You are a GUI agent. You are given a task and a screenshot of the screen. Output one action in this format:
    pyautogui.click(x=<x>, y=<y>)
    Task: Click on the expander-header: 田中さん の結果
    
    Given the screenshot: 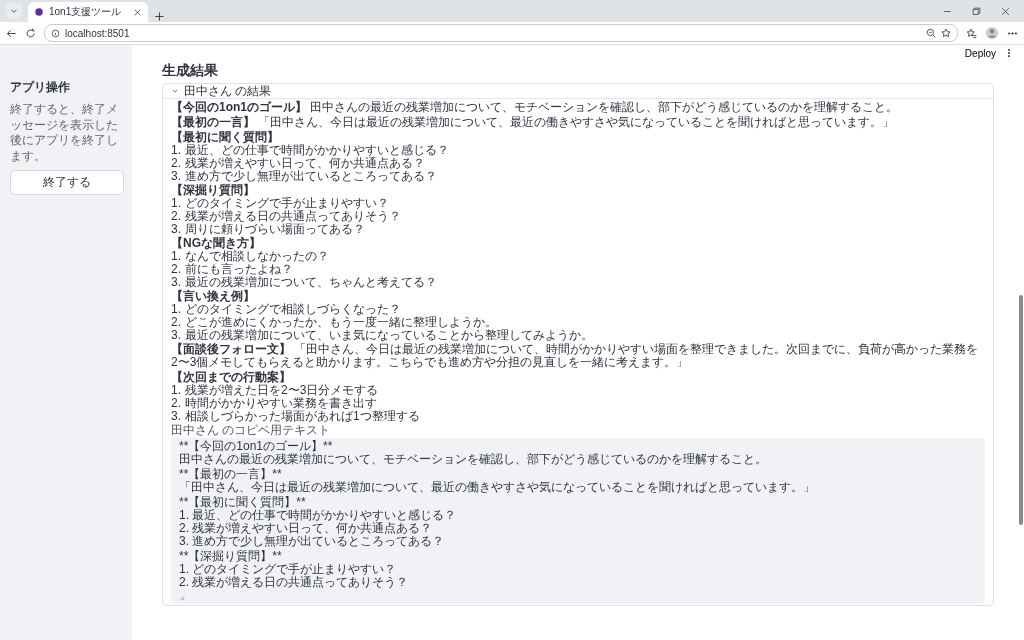 What is the action you would take?
    pyautogui.click(x=578, y=91)
    